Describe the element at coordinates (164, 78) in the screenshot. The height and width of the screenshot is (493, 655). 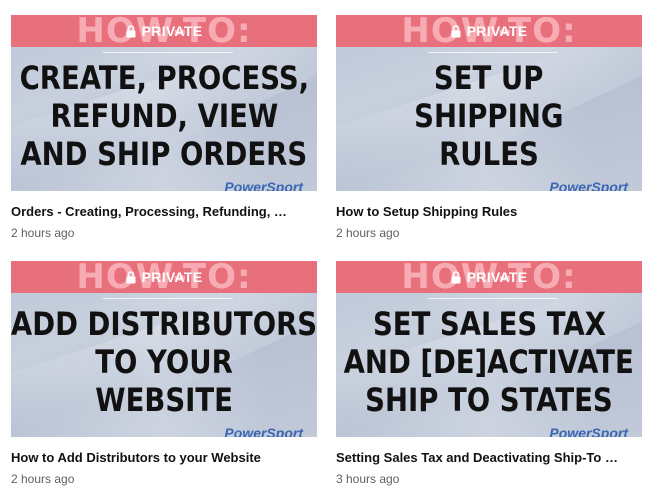
I see `headline-line: CREATE, PROCESS,` at that location.